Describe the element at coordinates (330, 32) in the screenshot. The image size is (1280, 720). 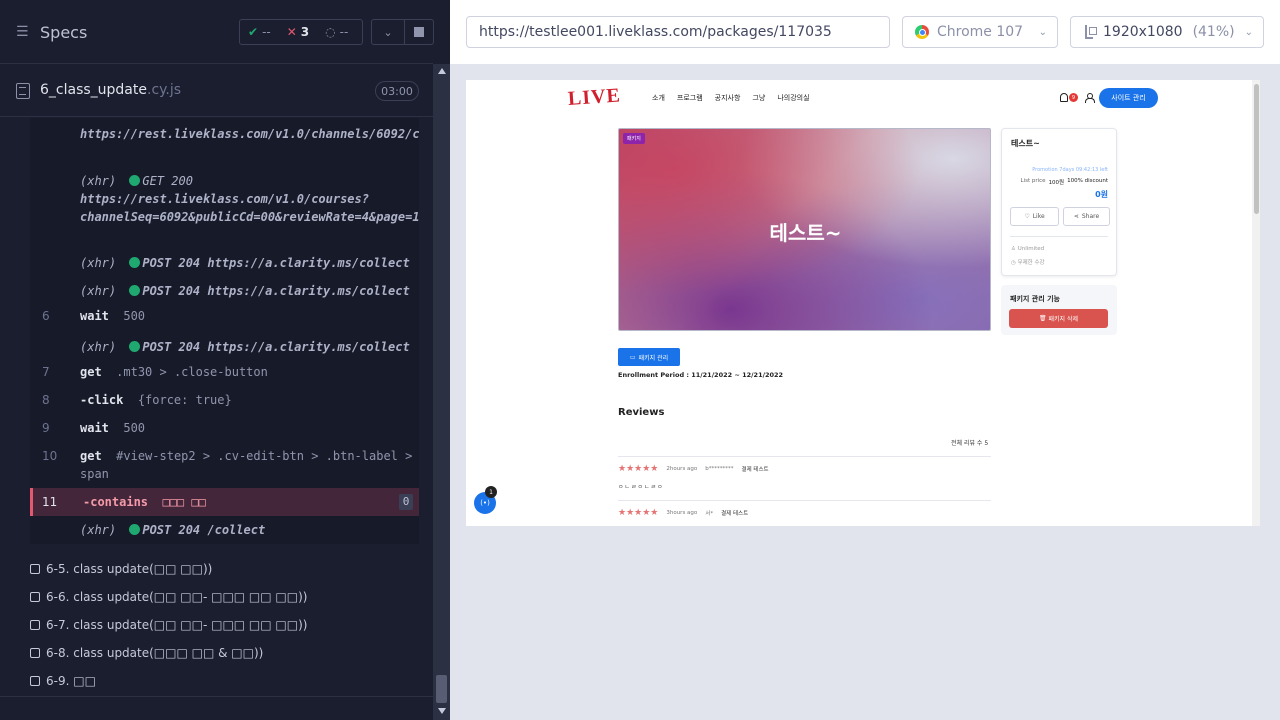
I see `spinner-icon: ◌` at that location.